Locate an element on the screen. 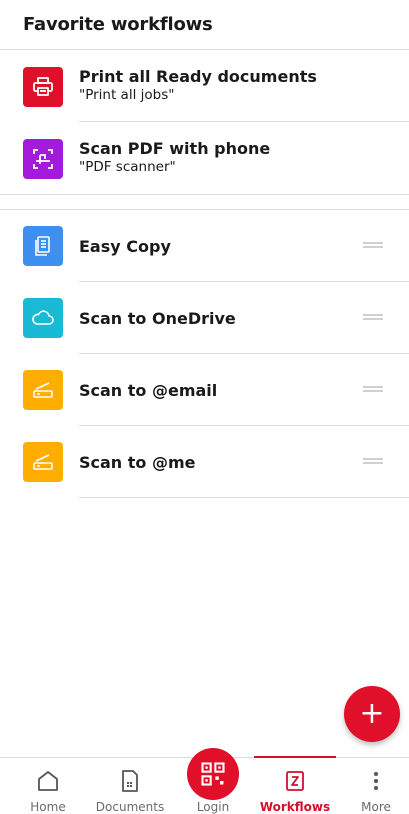 The image size is (409, 814). workflow-item-scan-email: Scan to @email is located at coordinates (204, 390).